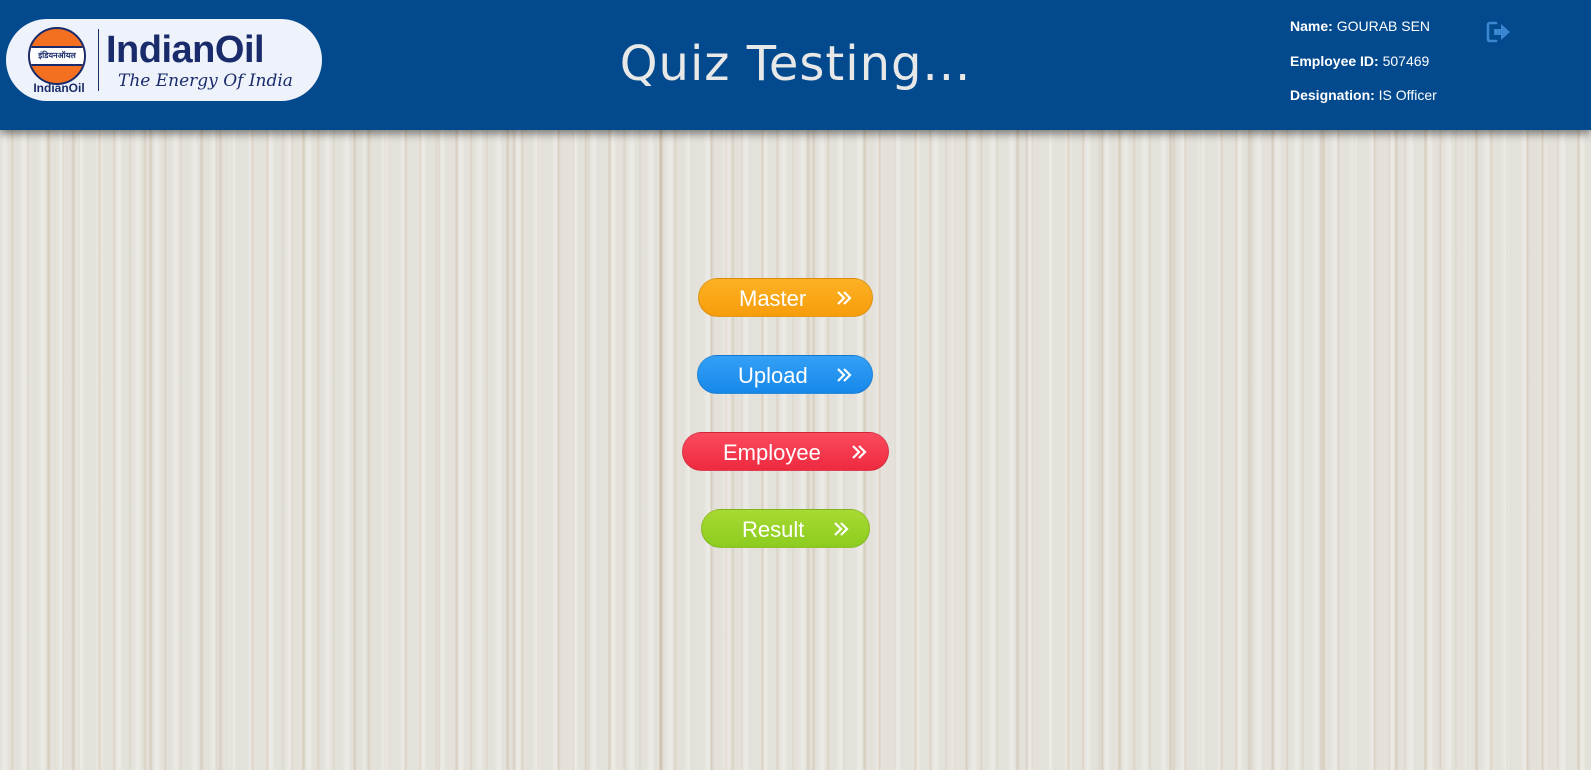 The image size is (1591, 770). I want to click on master-button: Master, so click(785, 297).